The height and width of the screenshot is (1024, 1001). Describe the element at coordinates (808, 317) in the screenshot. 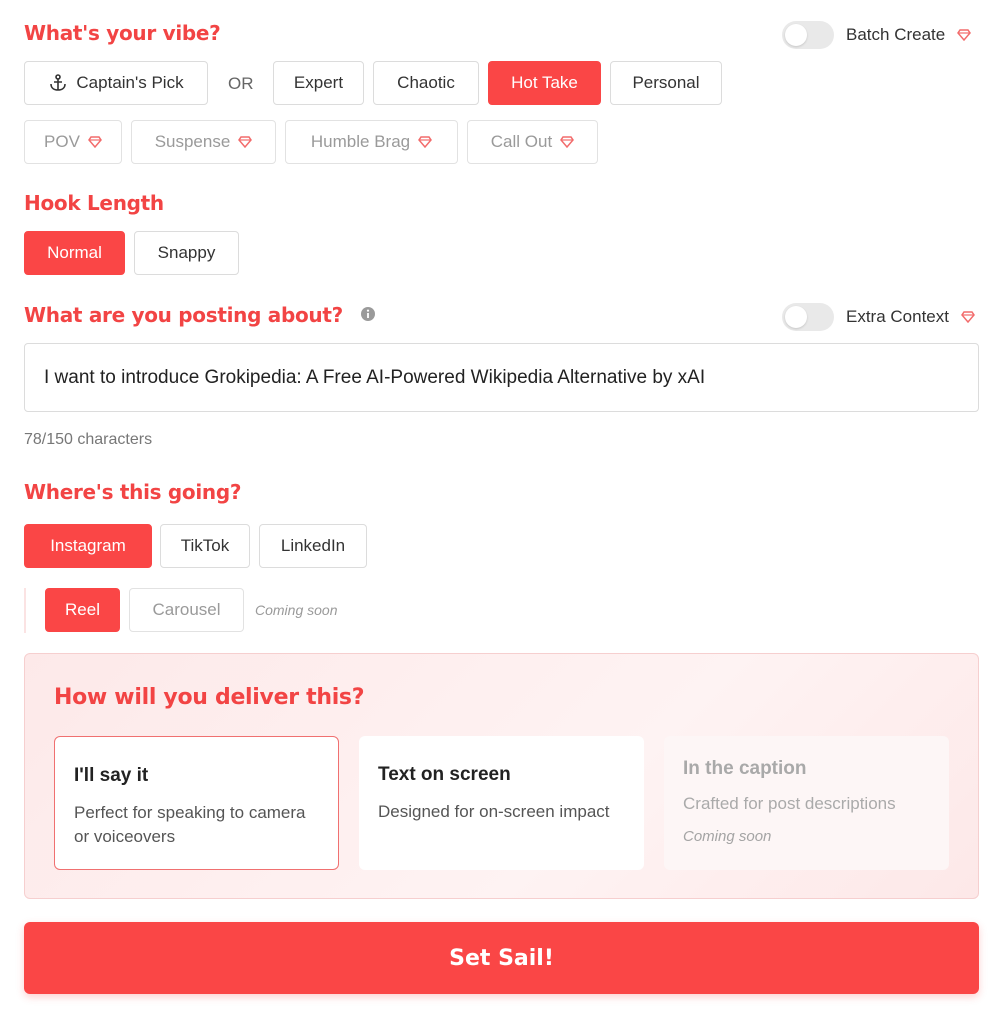

I see `extra-context-toggle` at that location.